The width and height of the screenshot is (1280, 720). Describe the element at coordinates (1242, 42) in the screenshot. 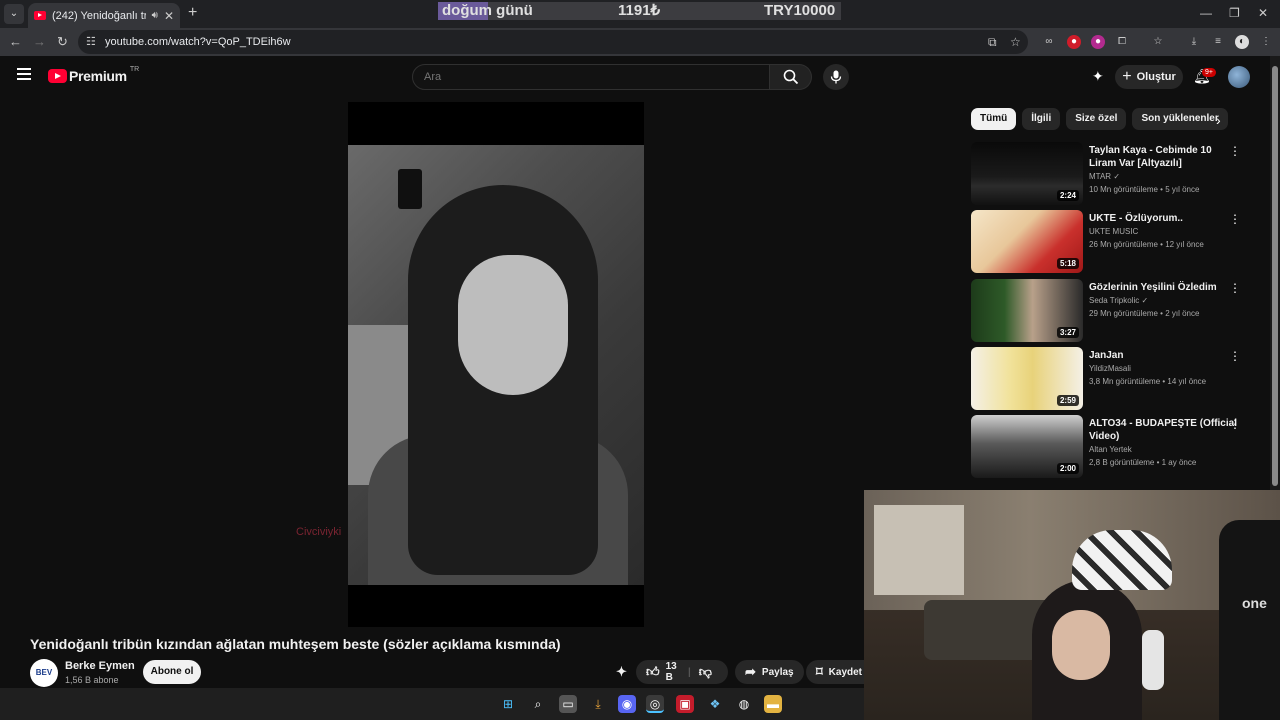

I see `profile-icon: ◐` at that location.